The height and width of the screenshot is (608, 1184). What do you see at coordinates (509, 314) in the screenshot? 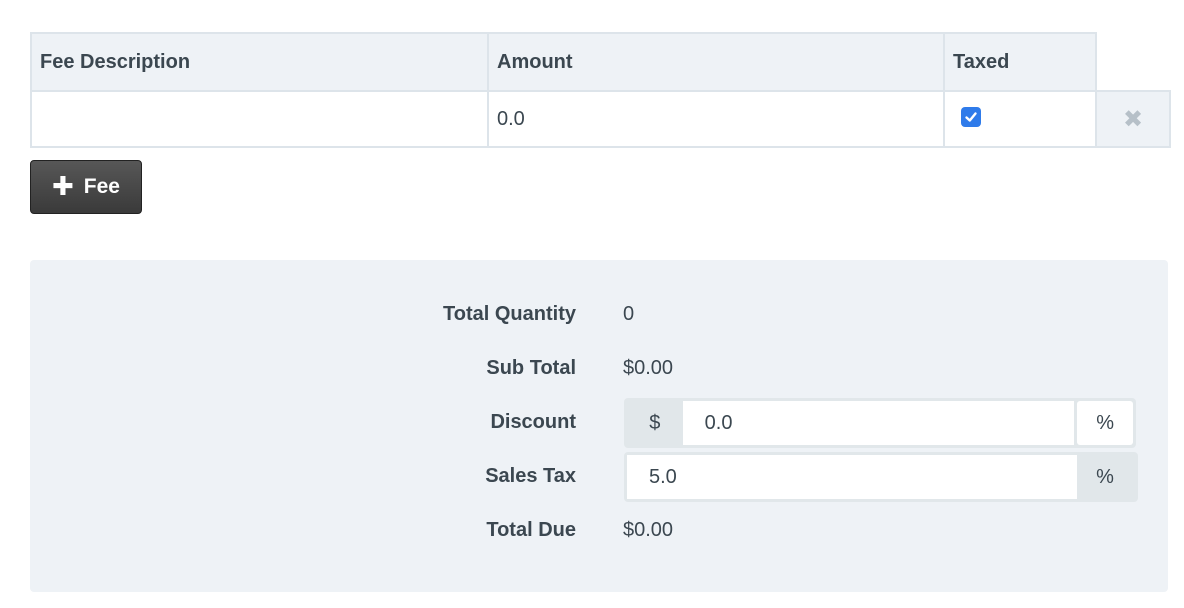
I see `total-quantity-label: Total Quantity` at bounding box center [509, 314].